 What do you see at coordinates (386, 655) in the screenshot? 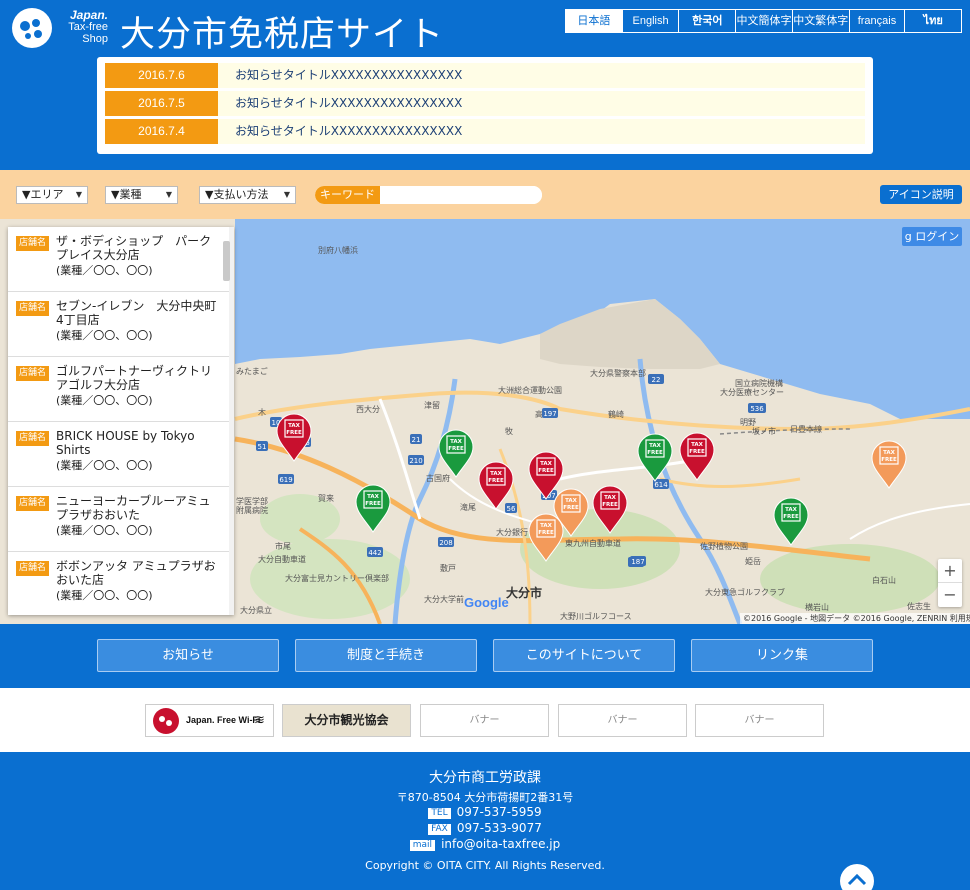
I see `nav-system: 制度と手続き` at bounding box center [386, 655].